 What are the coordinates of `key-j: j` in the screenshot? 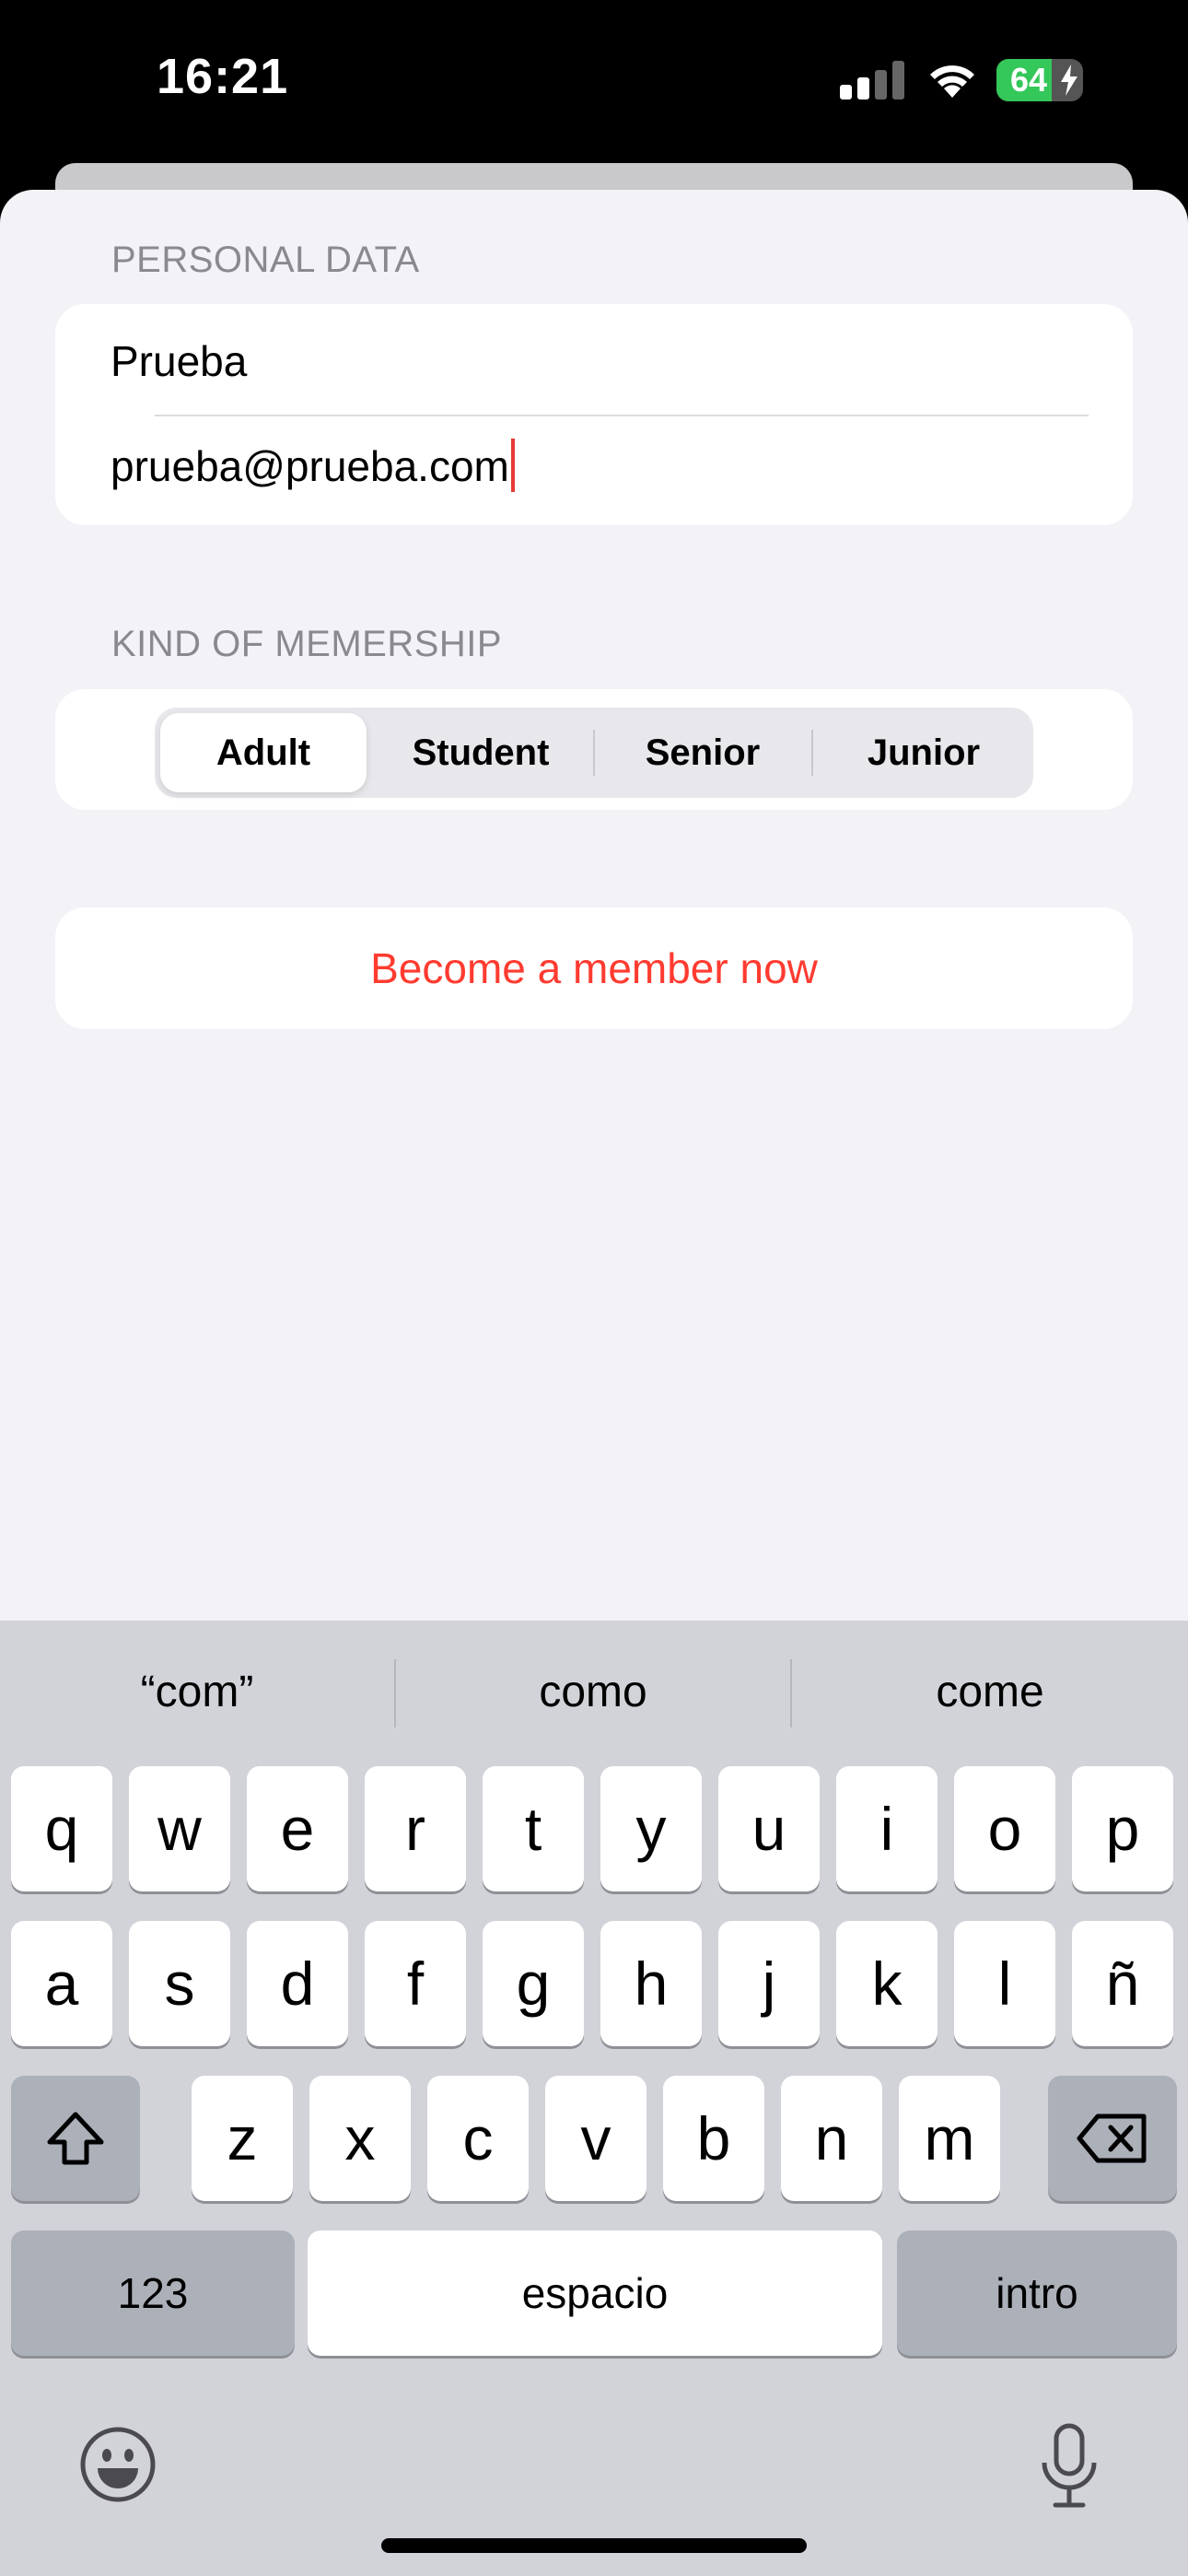 It's located at (769, 1983).